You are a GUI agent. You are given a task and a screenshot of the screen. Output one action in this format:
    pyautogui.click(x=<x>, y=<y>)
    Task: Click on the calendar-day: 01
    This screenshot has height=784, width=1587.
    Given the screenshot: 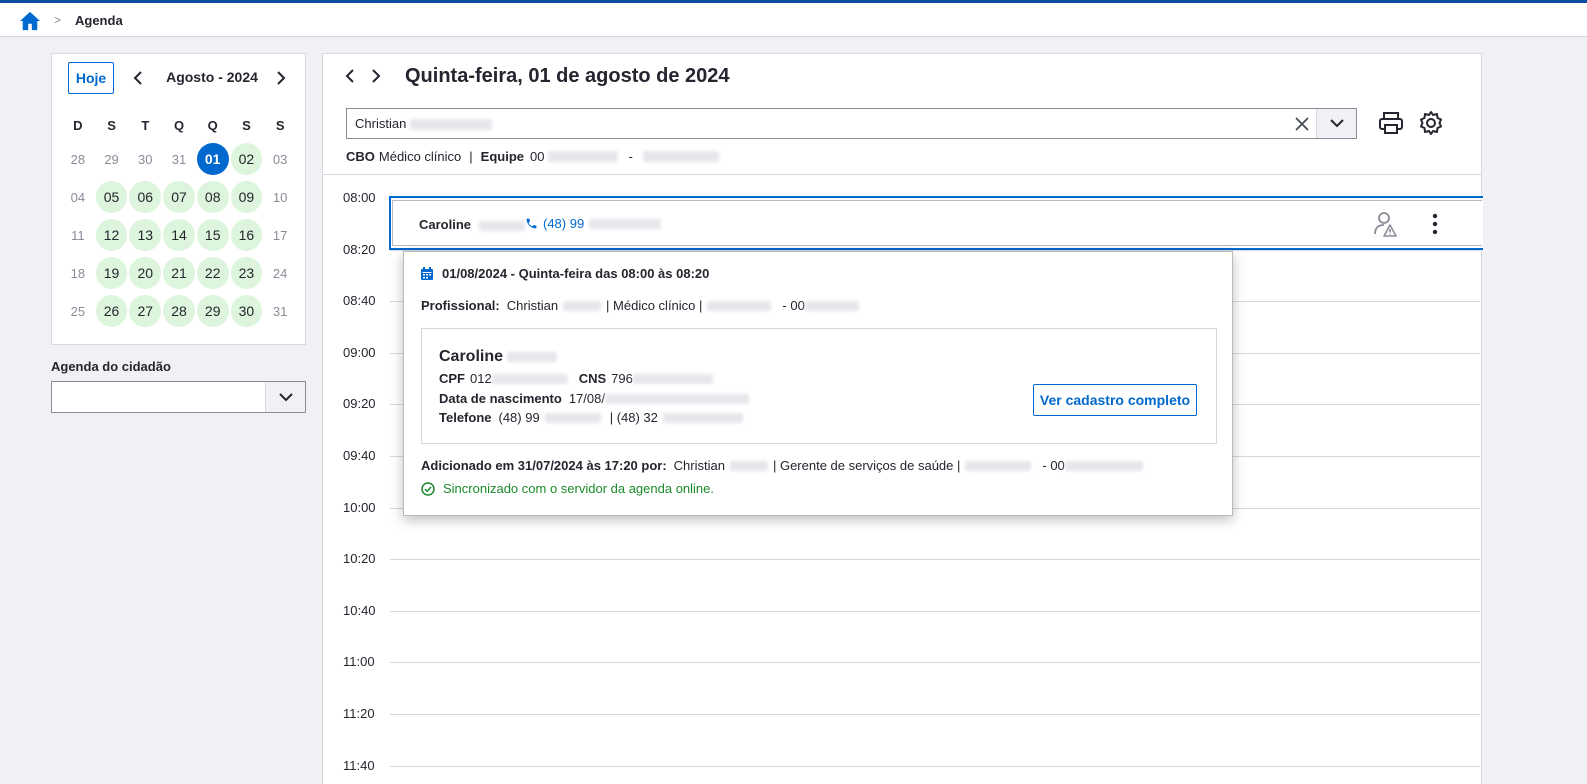 What is the action you would take?
    pyautogui.click(x=212, y=159)
    